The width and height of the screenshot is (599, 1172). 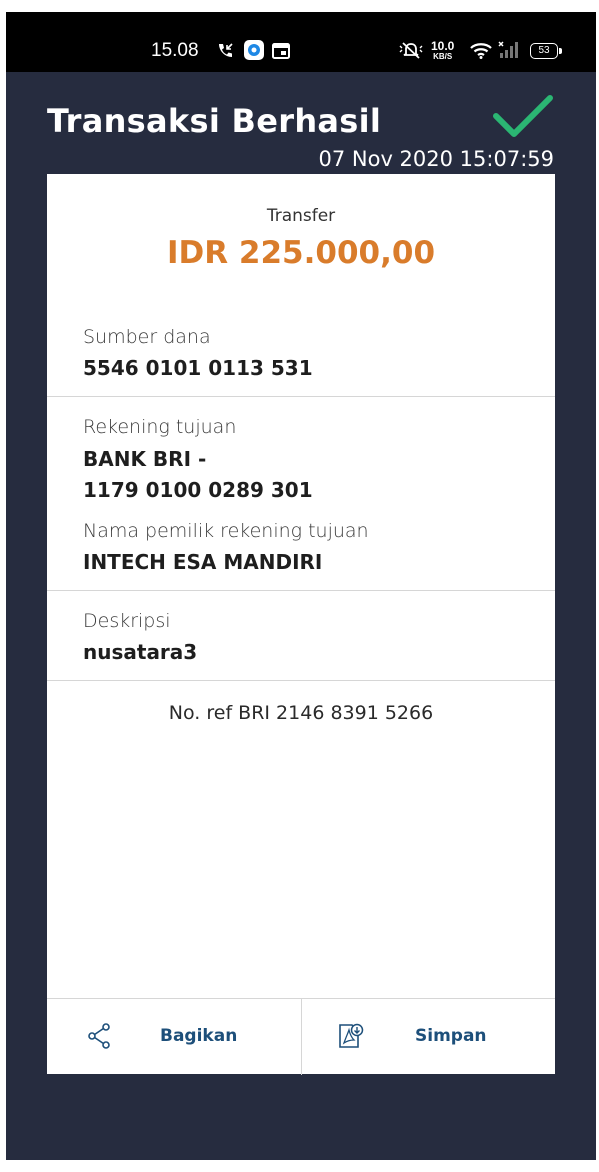 I want to click on page-title: Transaksi Berhasil, so click(x=214, y=121).